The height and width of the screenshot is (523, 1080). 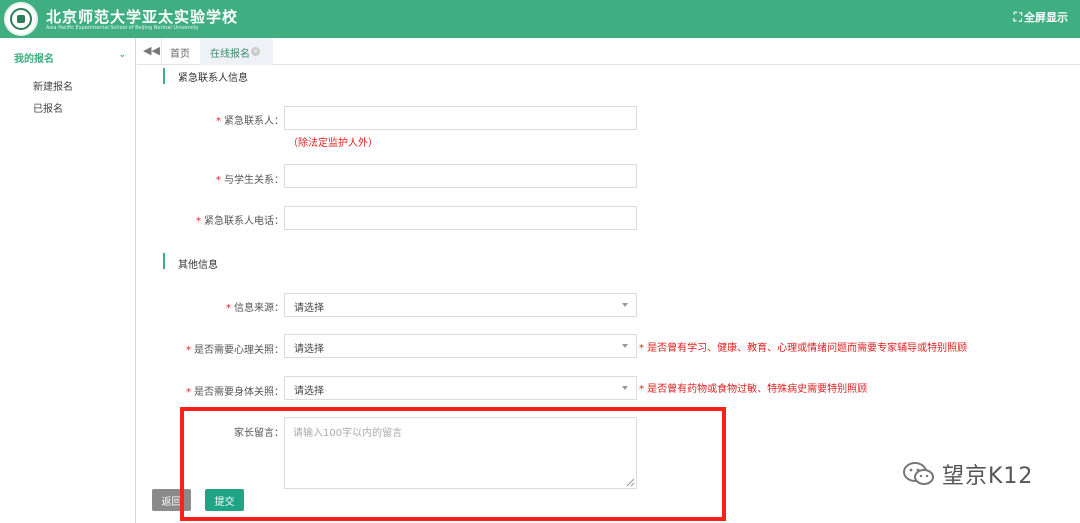 I want to click on psych-care-value: 请选择, so click(x=309, y=349).